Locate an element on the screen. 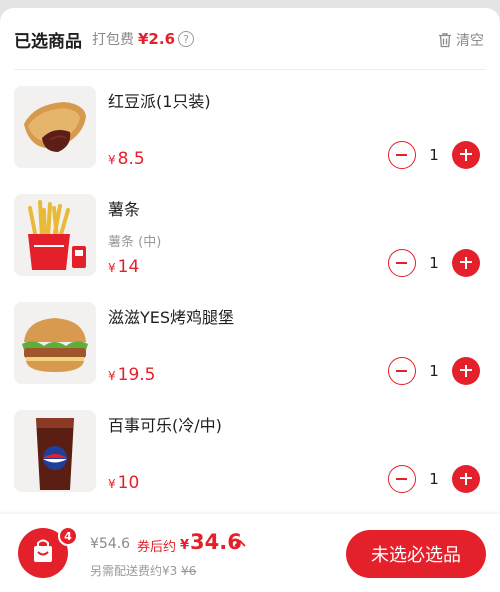 This screenshot has height=592, width=500. item-price-value: 14 is located at coordinates (128, 267).